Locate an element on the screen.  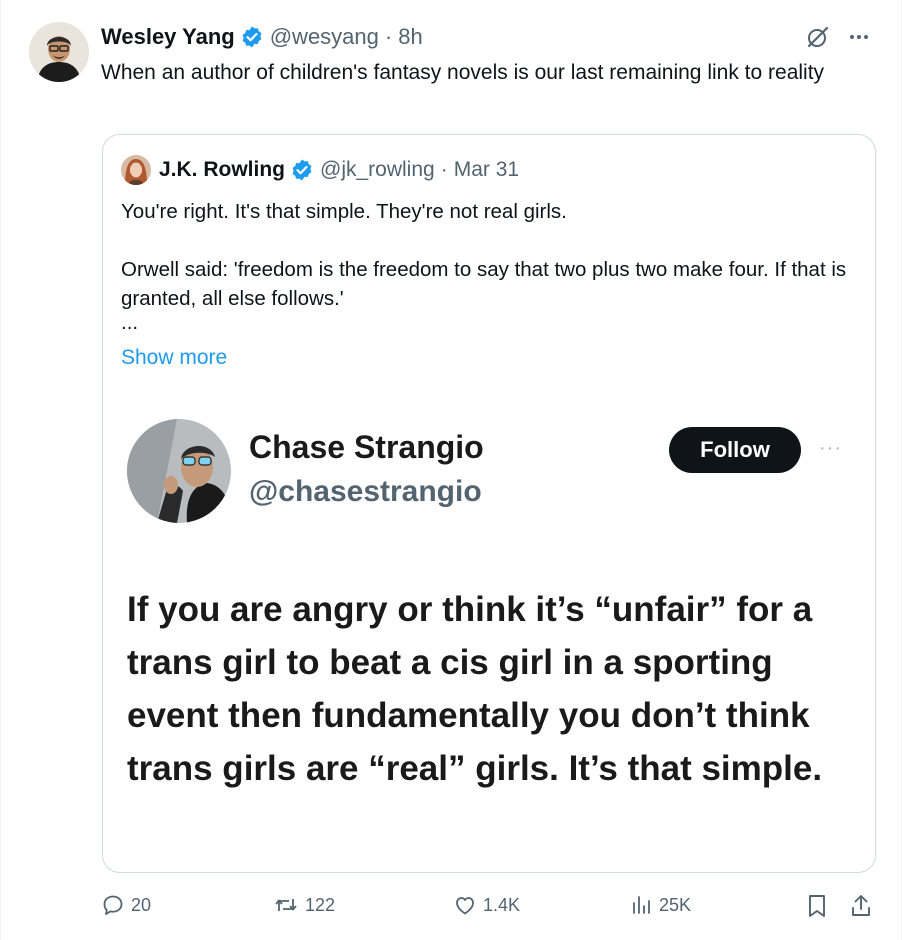
reply-count: 20 is located at coordinates (141, 904).